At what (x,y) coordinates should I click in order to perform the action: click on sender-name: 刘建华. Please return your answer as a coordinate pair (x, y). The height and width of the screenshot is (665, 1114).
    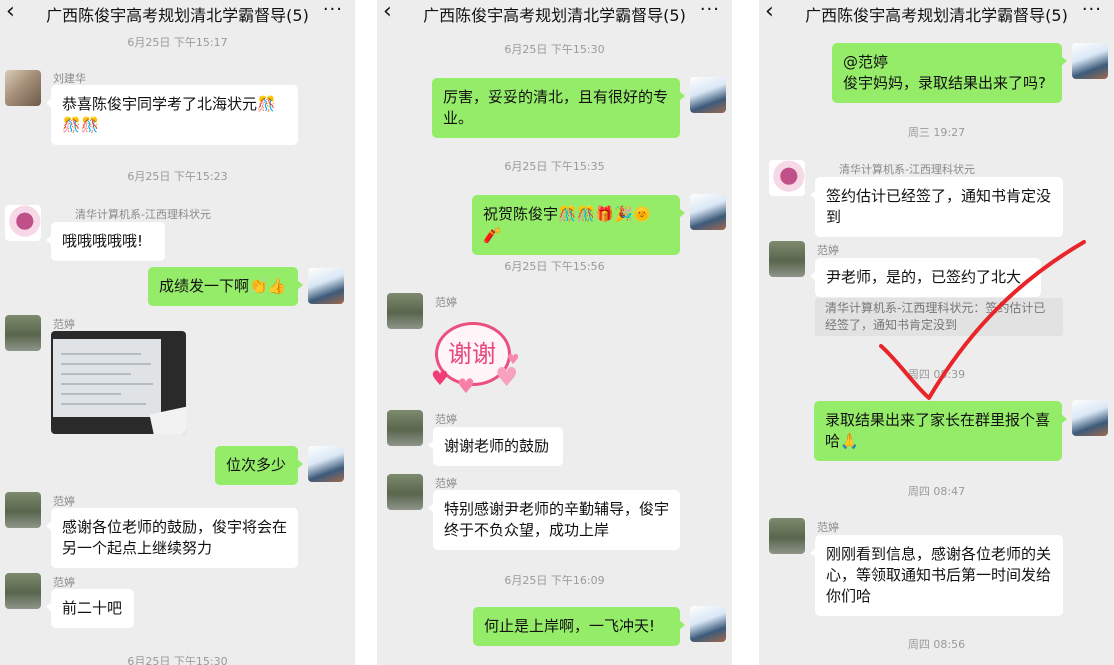
    Looking at the image, I should click on (69, 78).